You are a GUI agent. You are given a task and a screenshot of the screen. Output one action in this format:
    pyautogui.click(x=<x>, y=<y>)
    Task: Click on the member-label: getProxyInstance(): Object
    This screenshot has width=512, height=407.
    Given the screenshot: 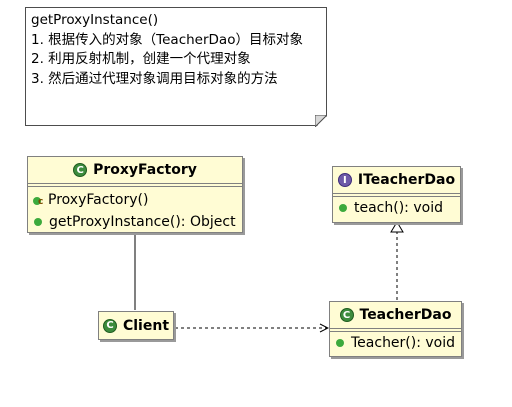 What is the action you would take?
    pyautogui.click(x=142, y=222)
    